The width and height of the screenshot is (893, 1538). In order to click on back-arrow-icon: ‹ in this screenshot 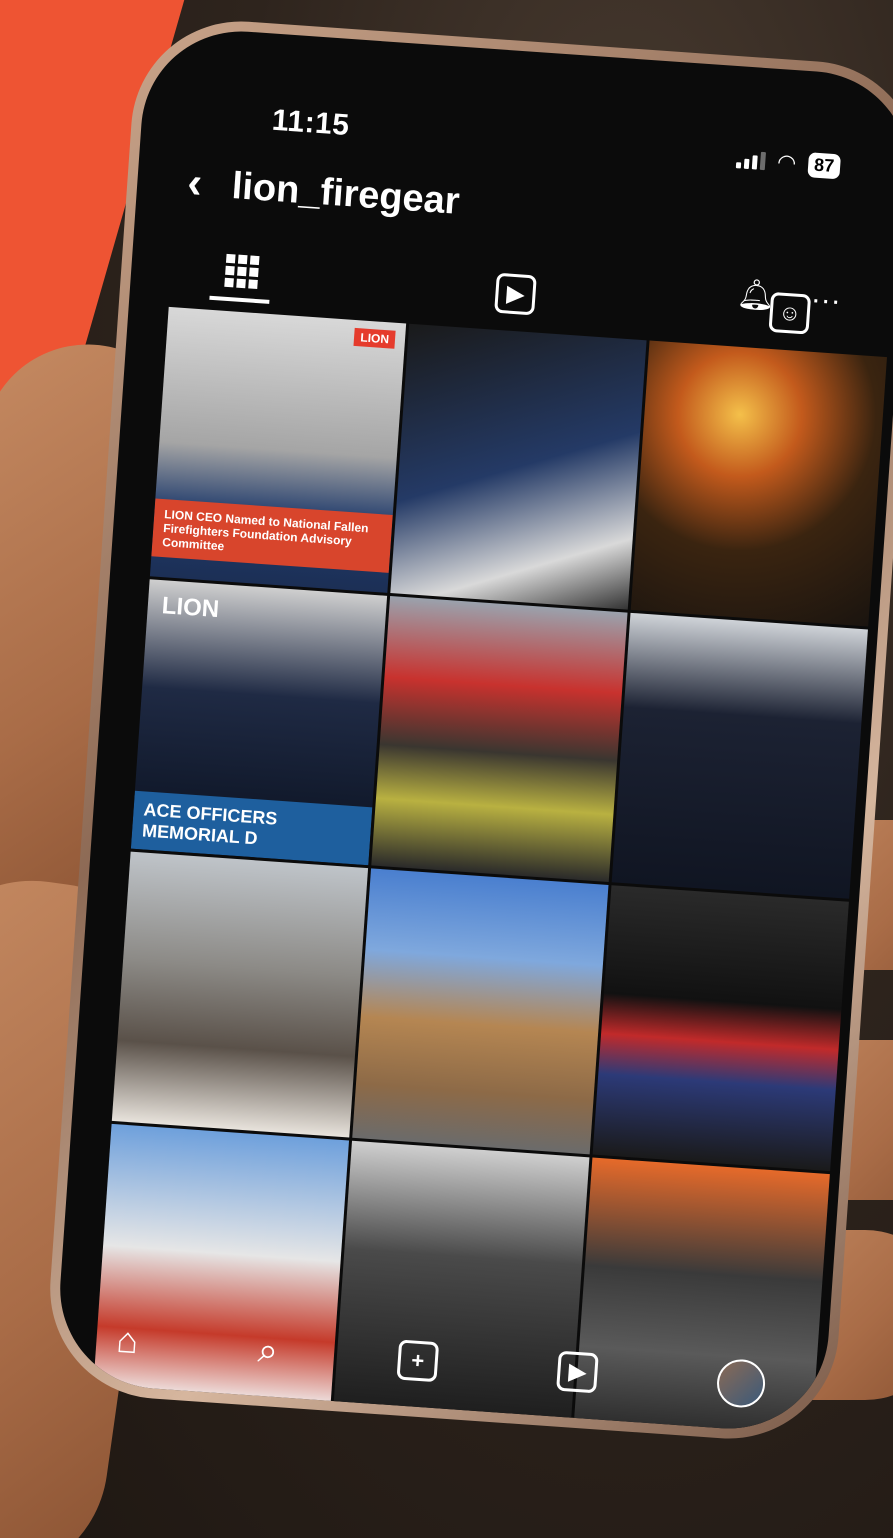, I will do `click(195, 183)`.